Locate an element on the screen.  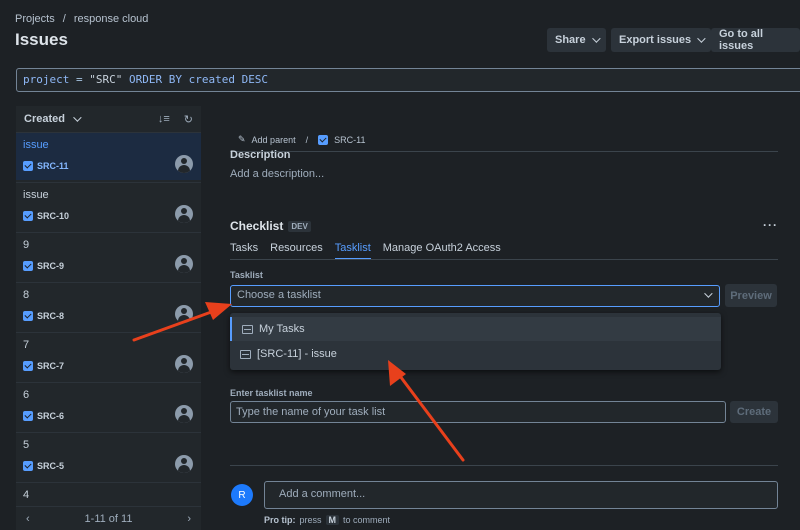
sort-label: Created is located at coordinates (44, 119).